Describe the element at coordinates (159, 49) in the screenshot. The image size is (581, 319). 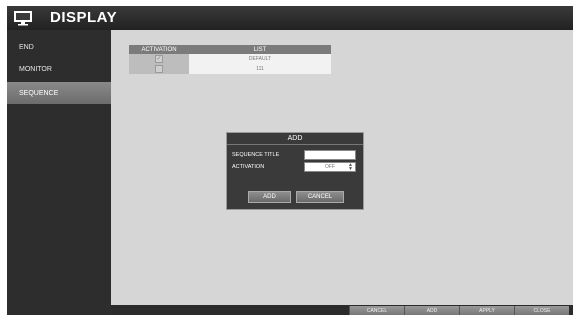
I see `column-header-activation: ACTIVATION` at that location.